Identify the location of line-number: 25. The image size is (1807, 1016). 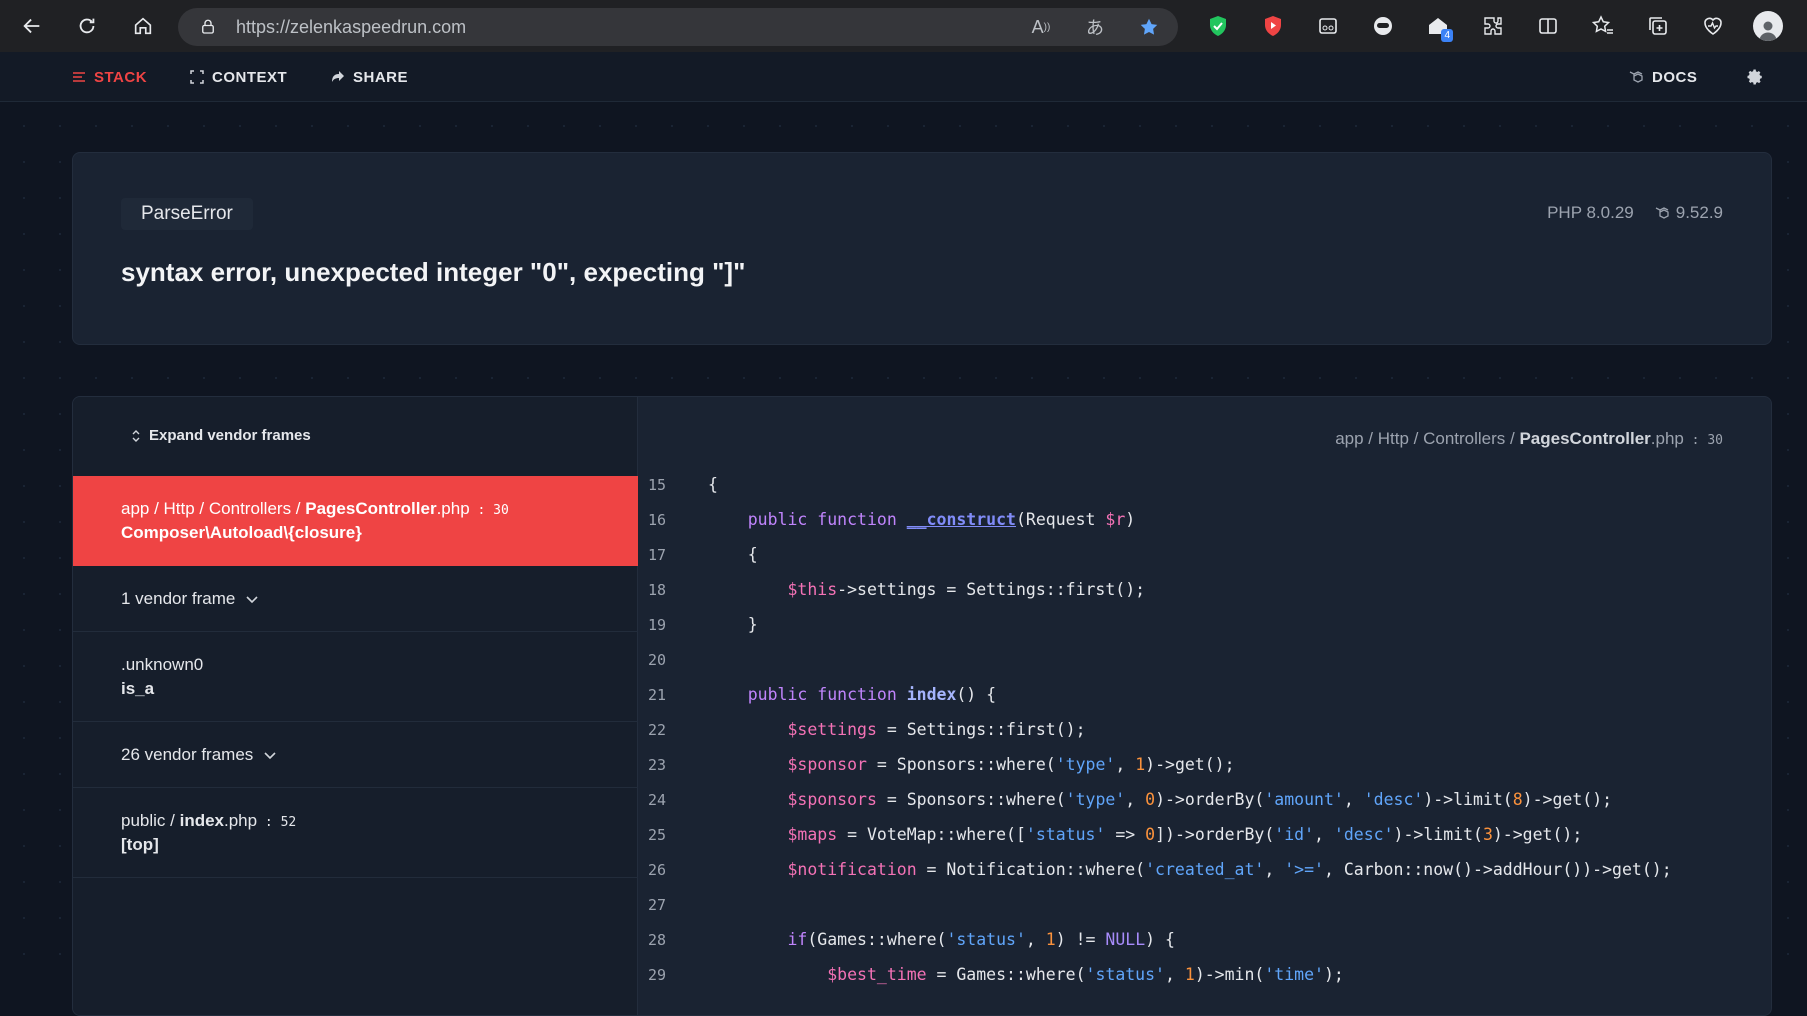
(657, 834).